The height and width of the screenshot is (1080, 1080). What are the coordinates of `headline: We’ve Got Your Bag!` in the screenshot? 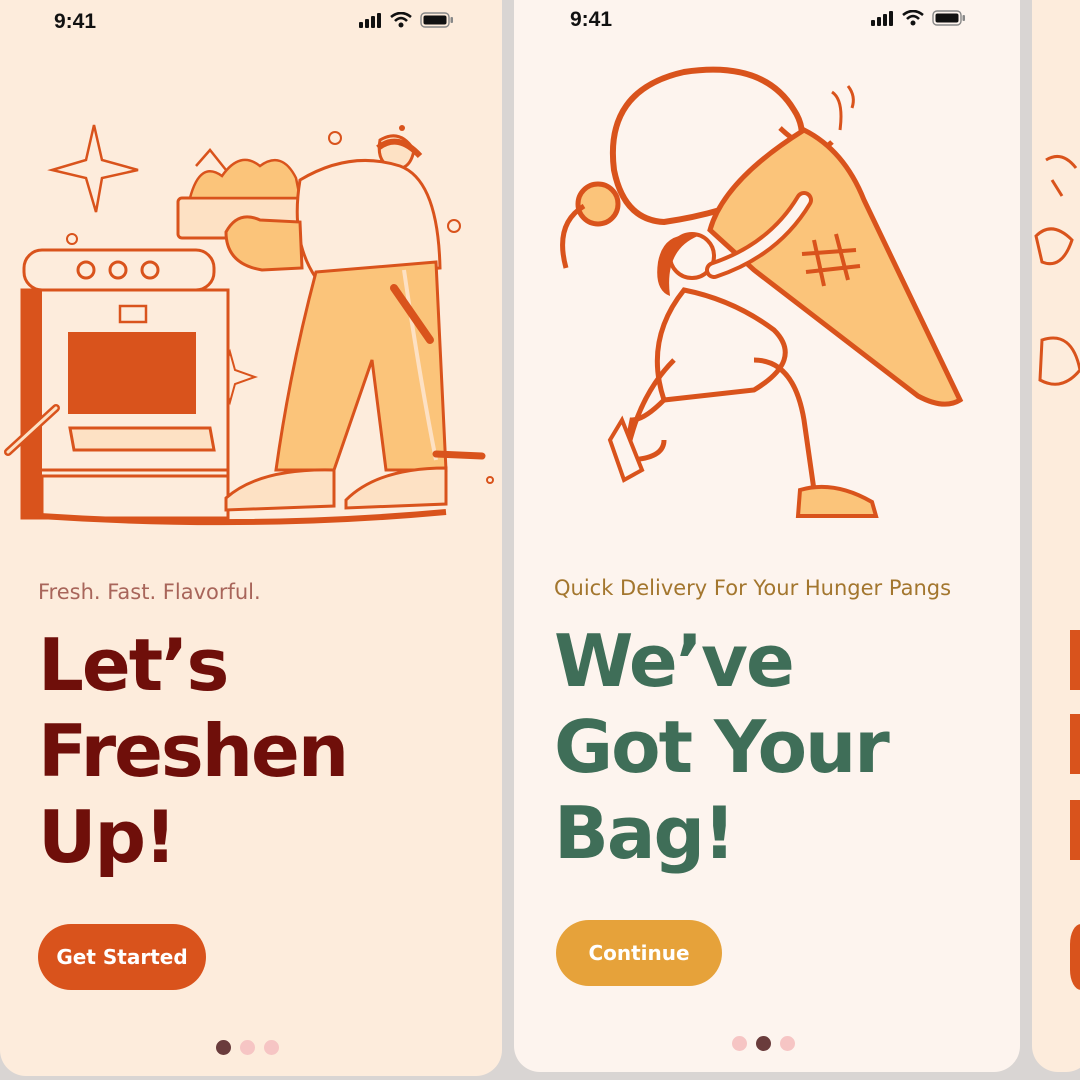 It's located at (774, 747).